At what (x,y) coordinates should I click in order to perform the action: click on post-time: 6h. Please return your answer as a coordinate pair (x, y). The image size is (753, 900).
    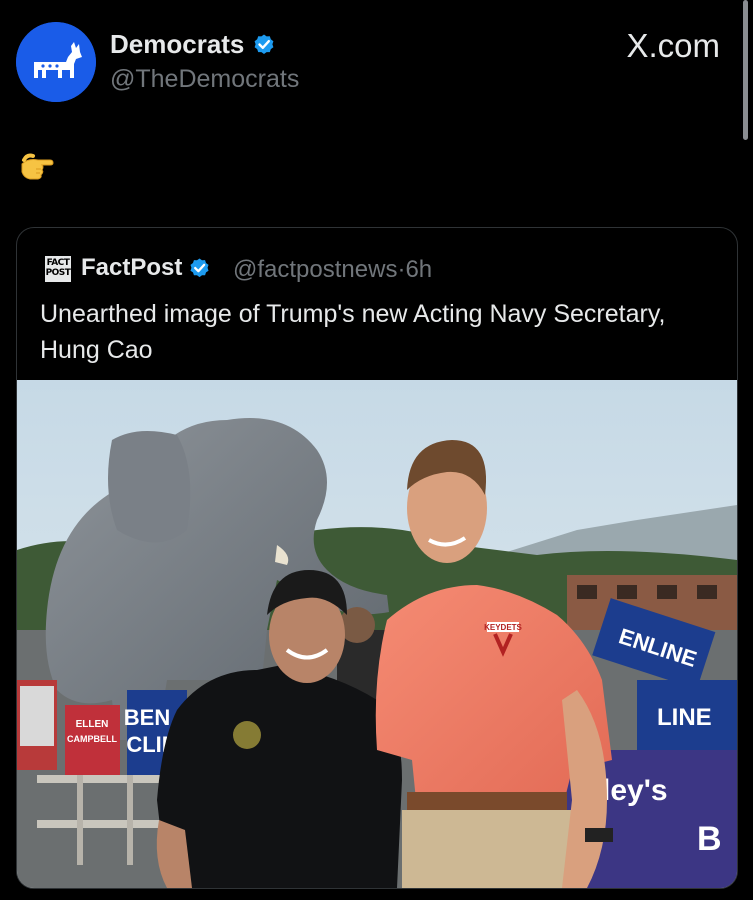
    Looking at the image, I should click on (418, 269).